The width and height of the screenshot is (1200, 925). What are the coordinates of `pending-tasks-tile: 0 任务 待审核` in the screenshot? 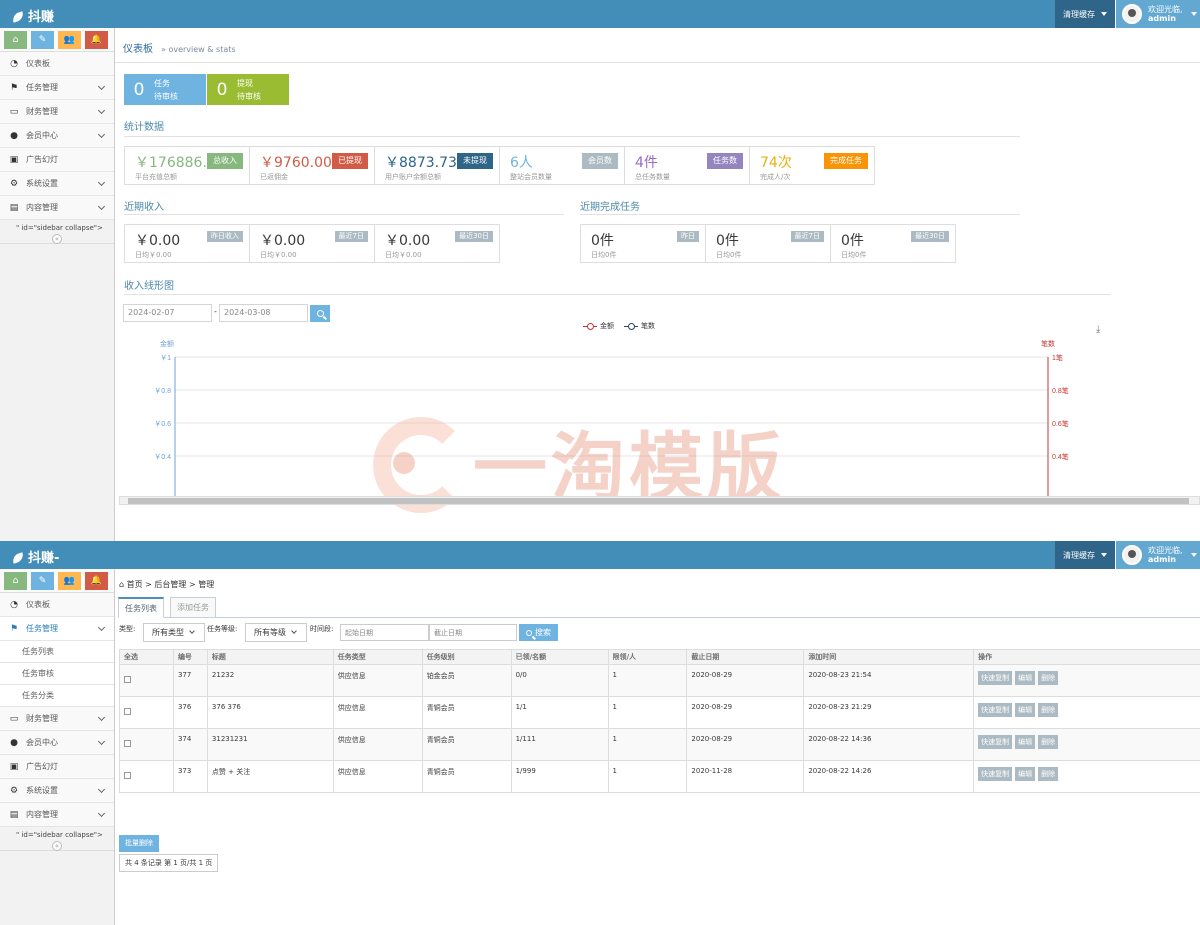 It's located at (165, 89).